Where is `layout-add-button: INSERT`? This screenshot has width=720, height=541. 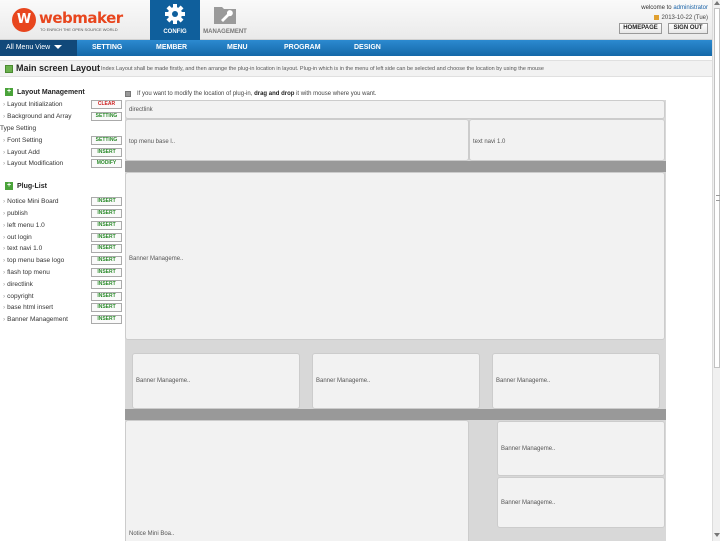
layout-add-button: INSERT is located at coordinates (106, 152).